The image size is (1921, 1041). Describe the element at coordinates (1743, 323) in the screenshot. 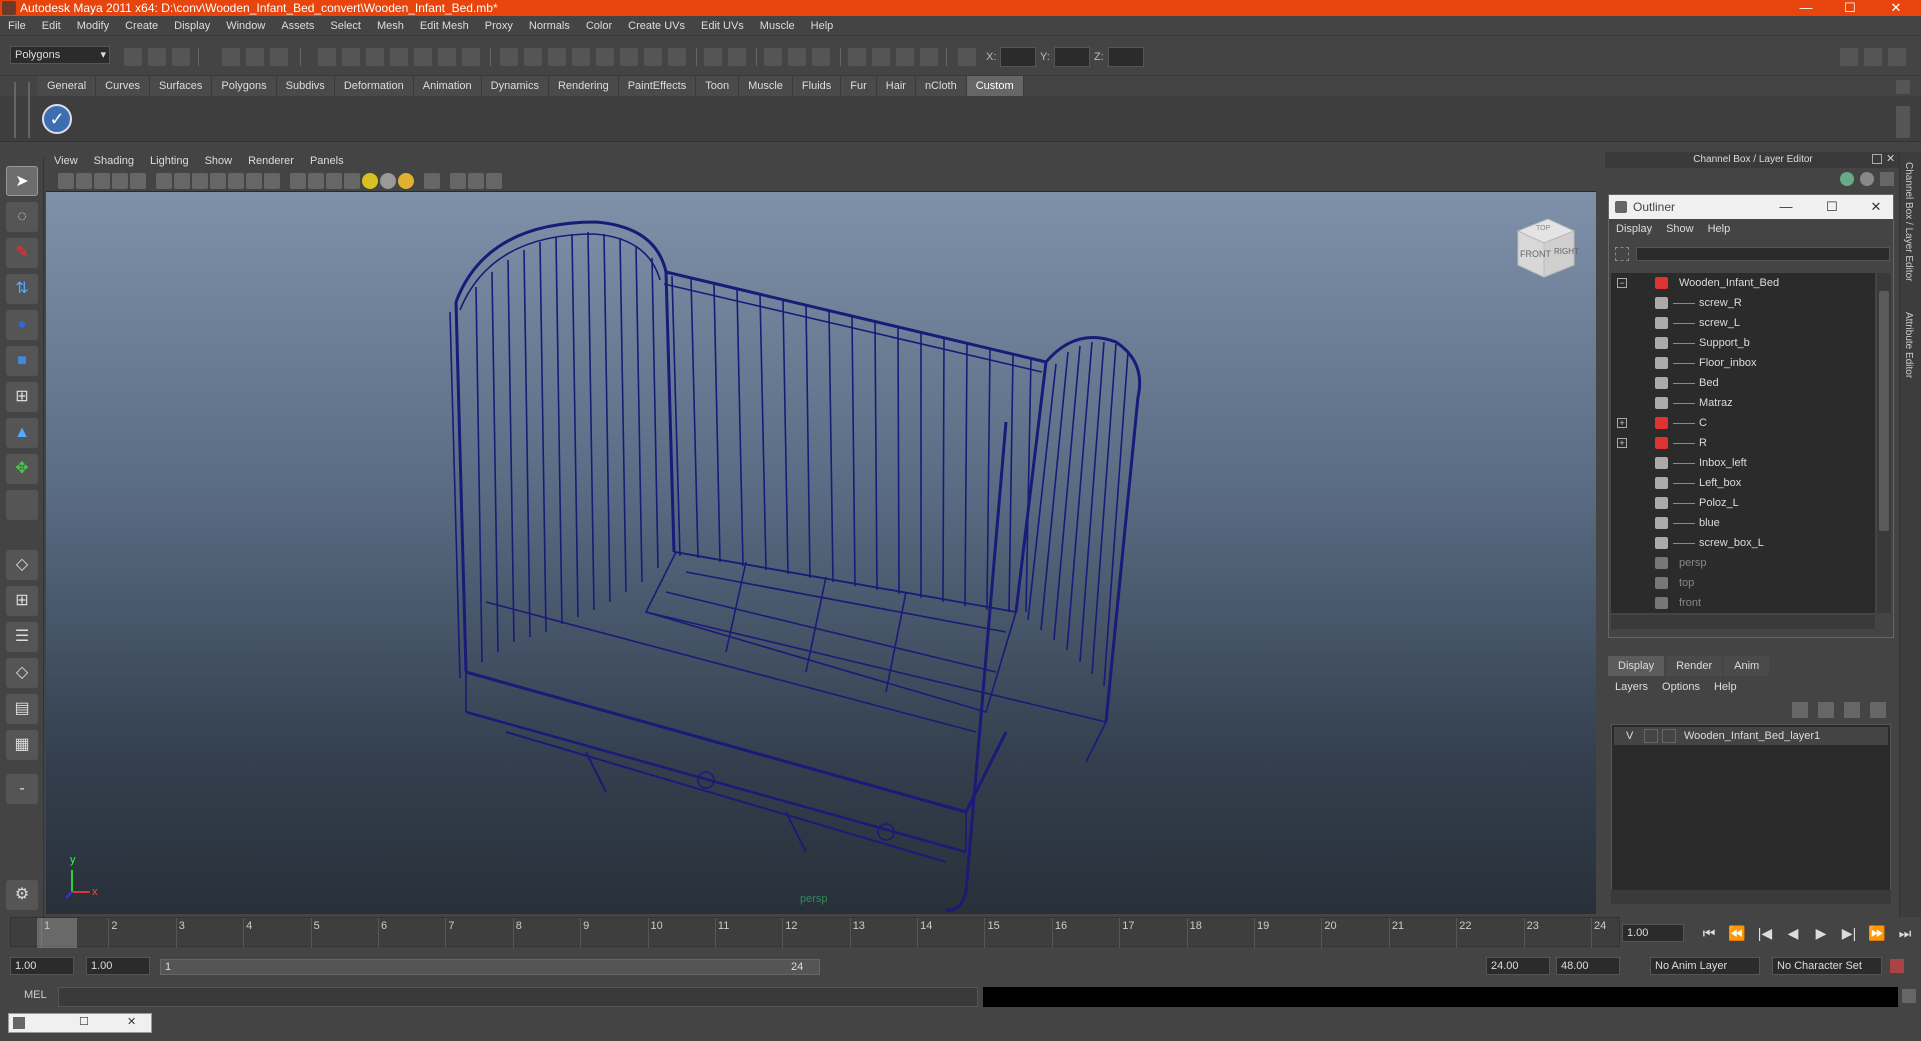

I see `outliner-item: screw_L` at that location.